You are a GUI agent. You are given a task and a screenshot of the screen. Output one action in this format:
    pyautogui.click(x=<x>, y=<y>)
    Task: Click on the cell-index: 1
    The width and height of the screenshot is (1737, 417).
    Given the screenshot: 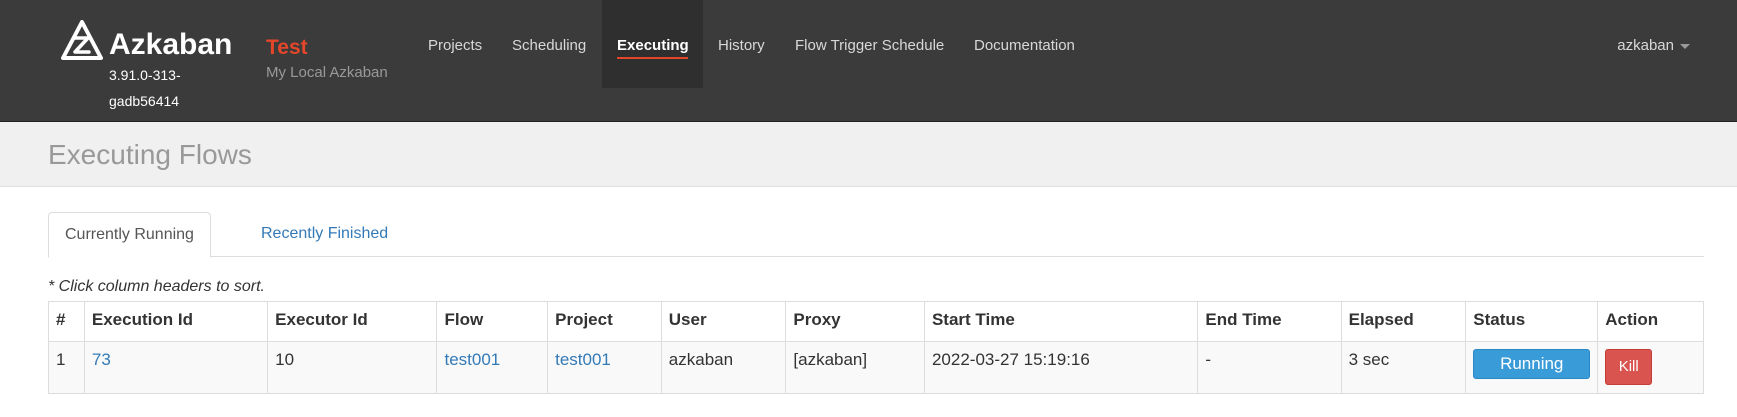 What is the action you would take?
    pyautogui.click(x=66, y=367)
    